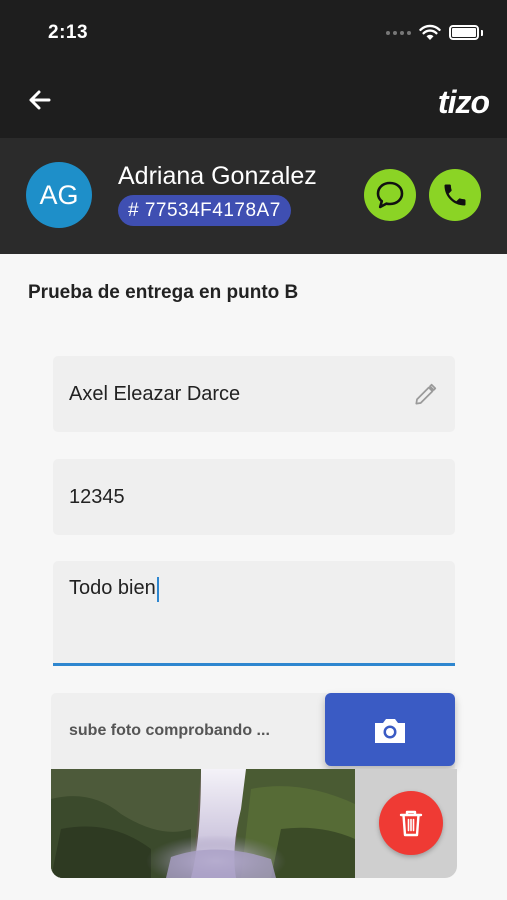  Describe the element at coordinates (253, 102) in the screenshot. I see `app-bar: tizo` at that location.